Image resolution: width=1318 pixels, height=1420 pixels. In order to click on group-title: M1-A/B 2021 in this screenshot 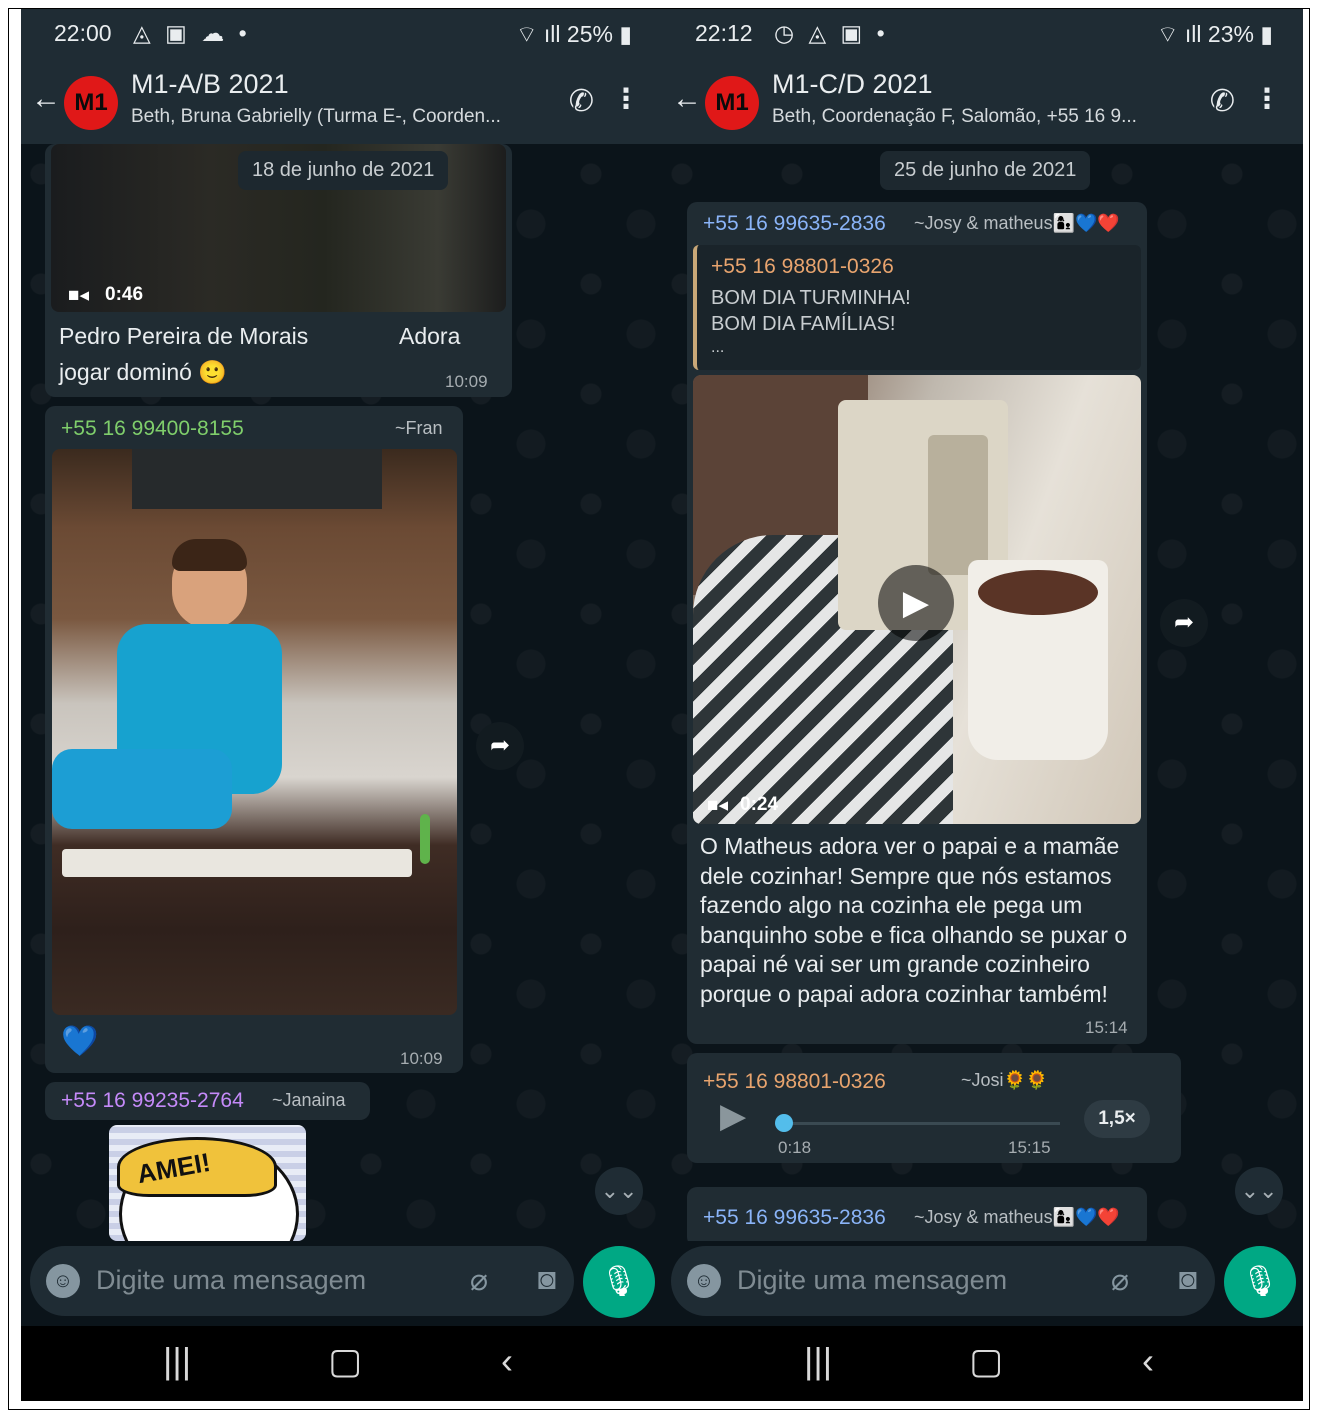, I will do `click(210, 84)`.